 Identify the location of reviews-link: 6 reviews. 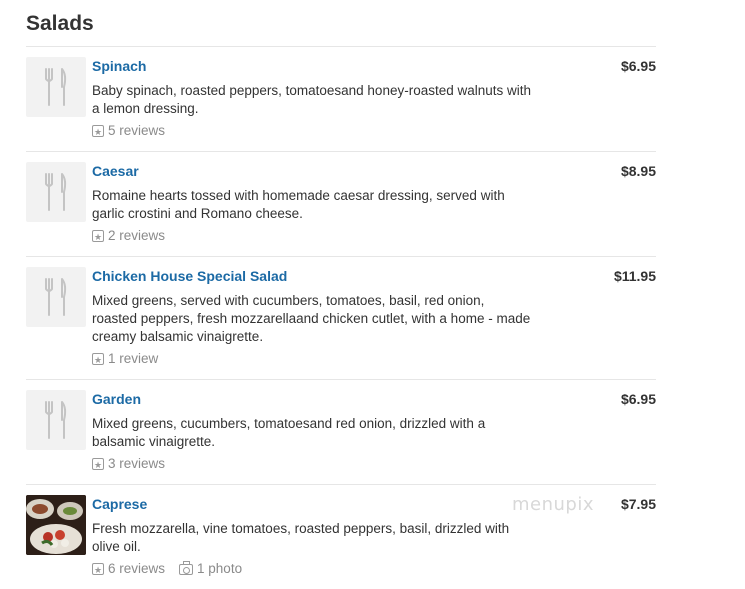
(129, 570).